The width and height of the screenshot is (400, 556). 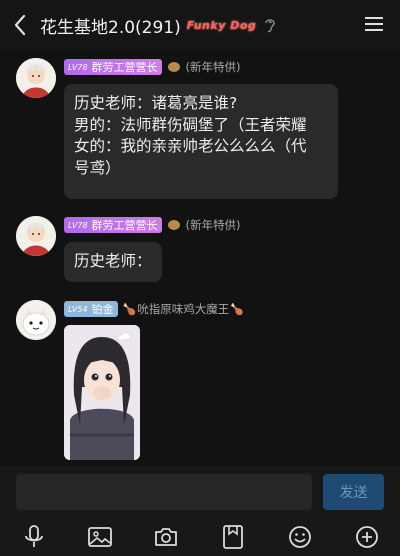 I want to click on back-button, so click(x=20, y=25).